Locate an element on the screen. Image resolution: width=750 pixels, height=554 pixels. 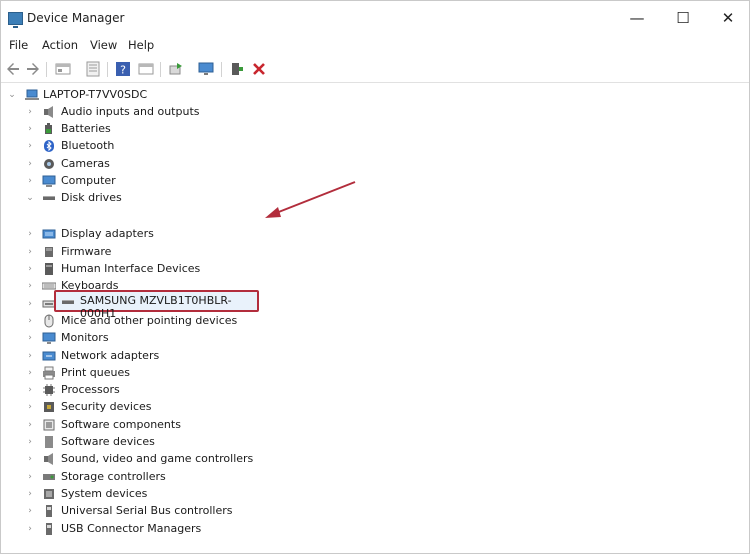
tree-category-label: System devices is located at coordinates (104, 493).